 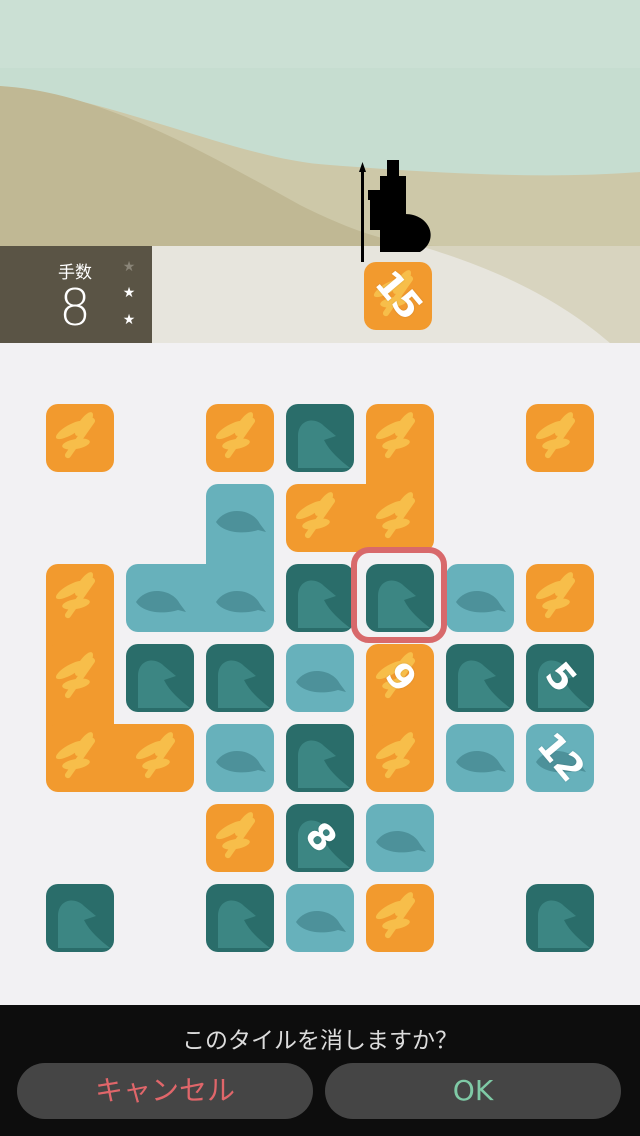 What do you see at coordinates (560, 758) in the screenshot?
I see `whale-tile: 12` at bounding box center [560, 758].